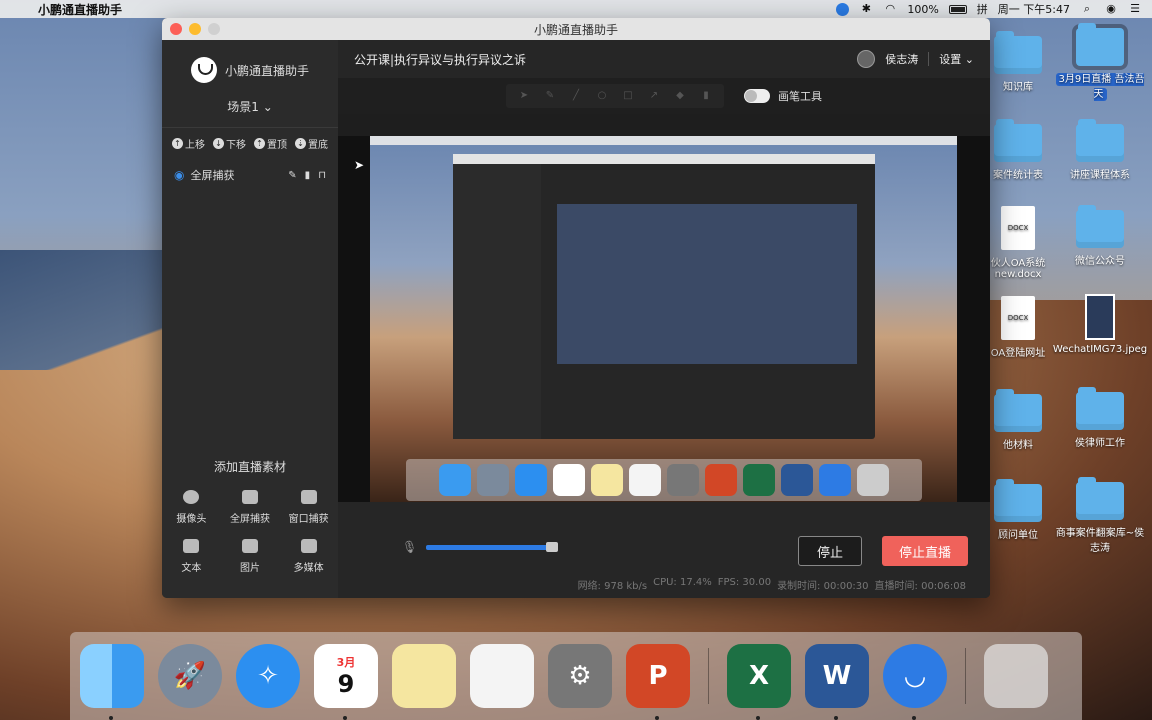  What do you see at coordinates (1111, 9) in the screenshot?
I see `siri-icon: ◉` at bounding box center [1111, 9].